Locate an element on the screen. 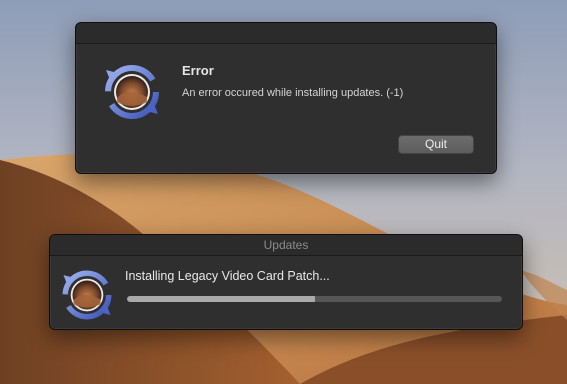 This screenshot has width=567, height=384. quit-button: Quit is located at coordinates (436, 144).